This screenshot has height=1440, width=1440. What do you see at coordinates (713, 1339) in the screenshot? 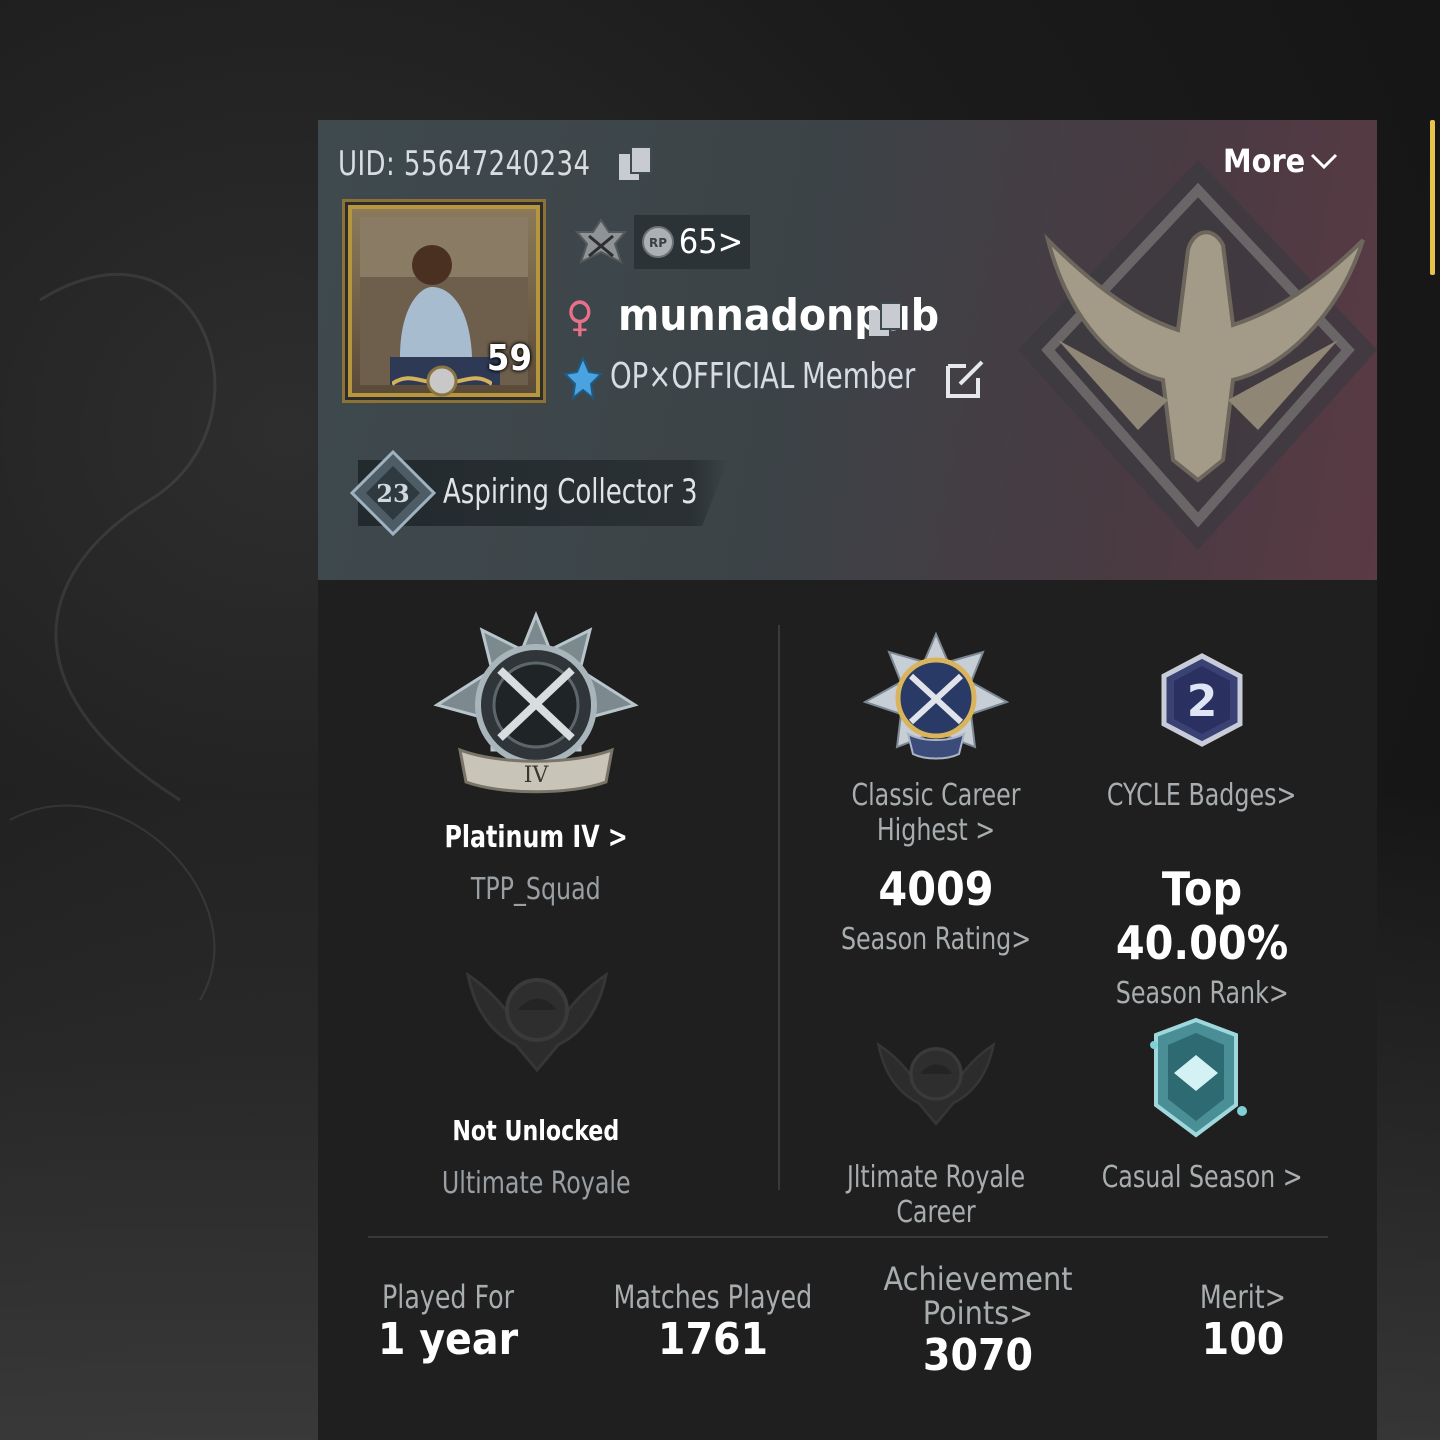
I see `matches-played-value: 1761` at bounding box center [713, 1339].